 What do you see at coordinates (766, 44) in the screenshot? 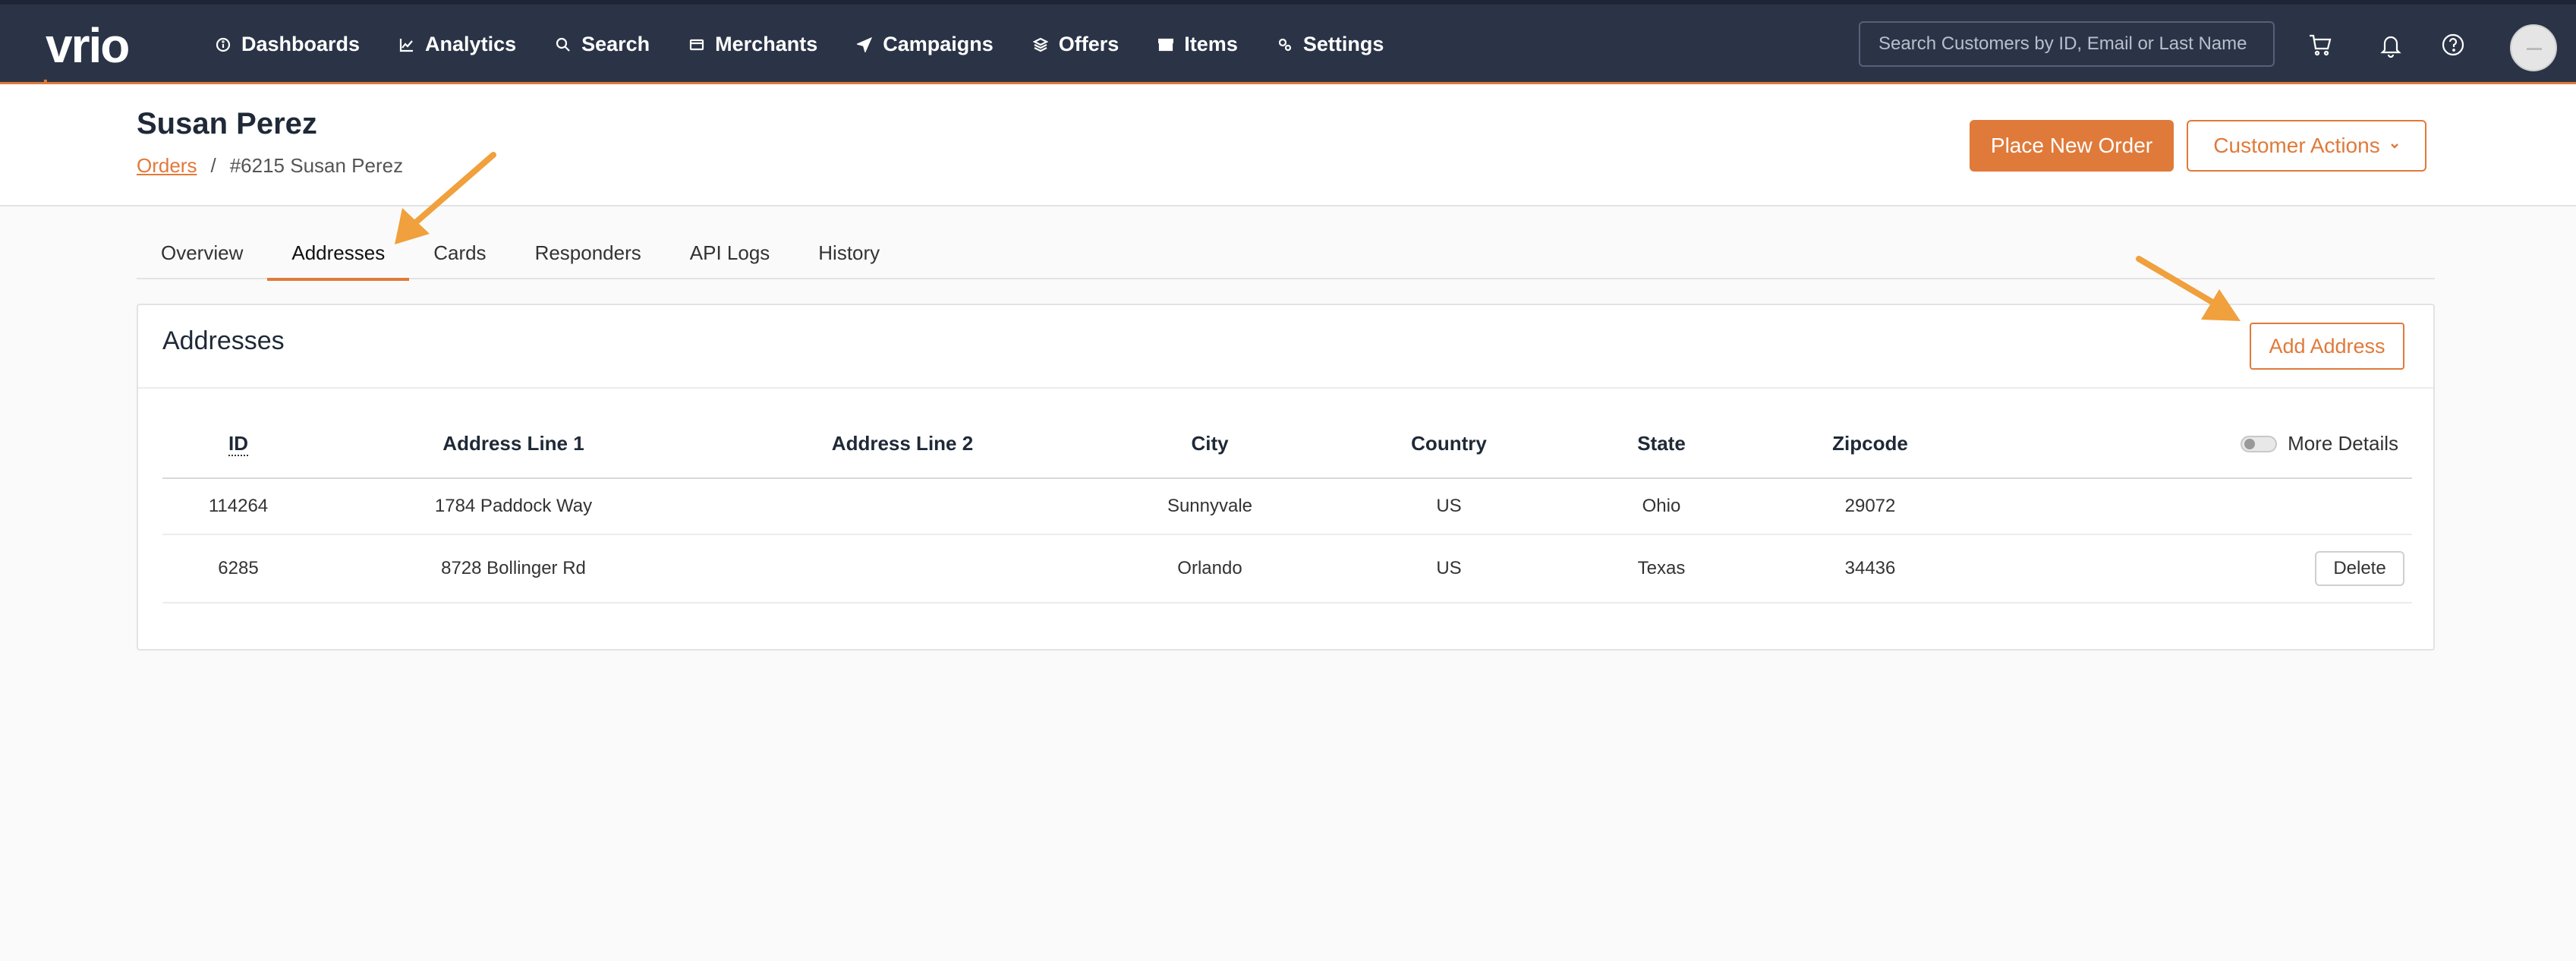
I see `nav-label: Merchants` at bounding box center [766, 44].